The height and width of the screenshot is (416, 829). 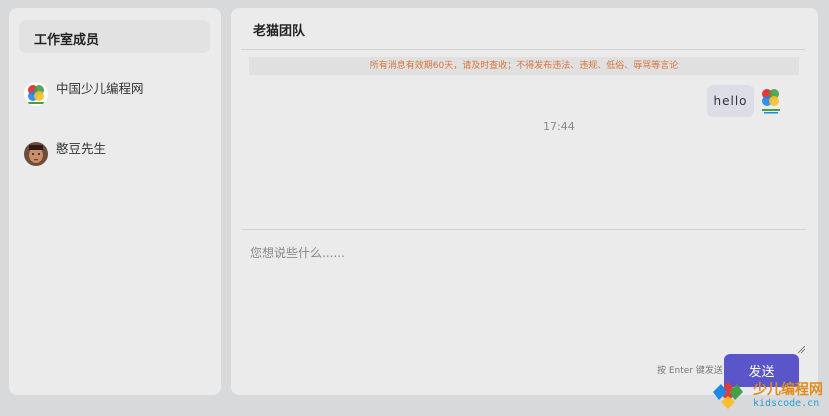 I want to click on member-name: 中国少儿编程网, so click(x=100, y=88).